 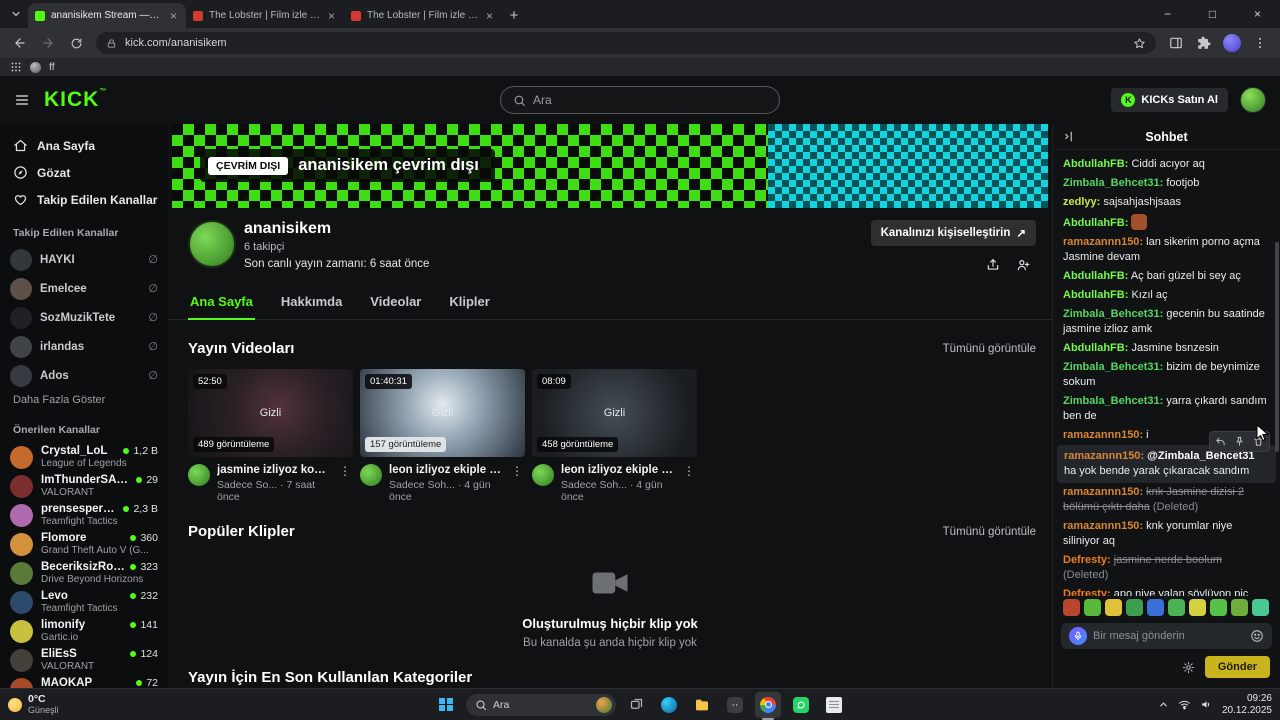 I want to click on recommended-channel: BeceriksizRome0323Drive Beyond Horizons, so click(x=84, y=572).